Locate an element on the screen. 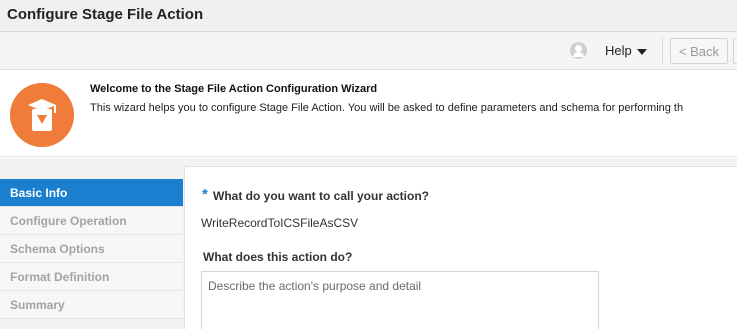 The height and width of the screenshot is (329, 737). action-description-label: What does this action do? is located at coordinates (278, 257).